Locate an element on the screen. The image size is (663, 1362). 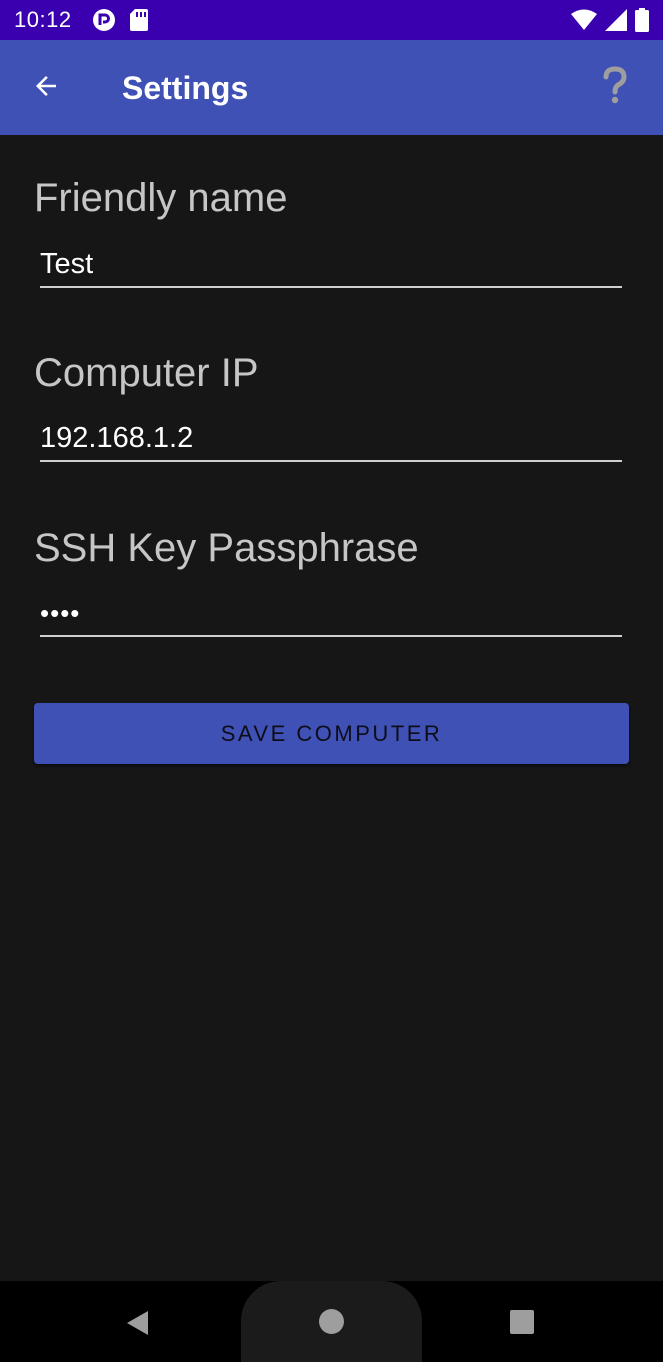
save-computer-button: SAVE COMPUTER is located at coordinates (331, 733).